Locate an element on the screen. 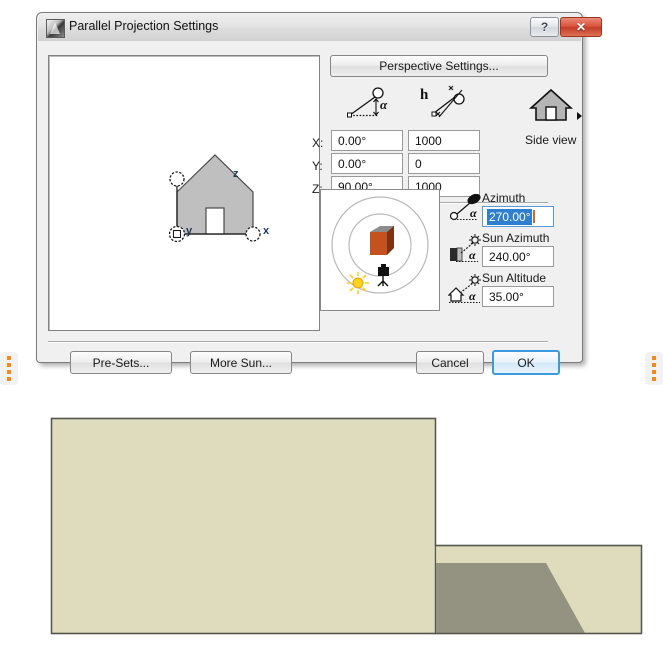 This screenshot has width=663, height=647. y-angle-field: 0.00° is located at coordinates (367, 163).